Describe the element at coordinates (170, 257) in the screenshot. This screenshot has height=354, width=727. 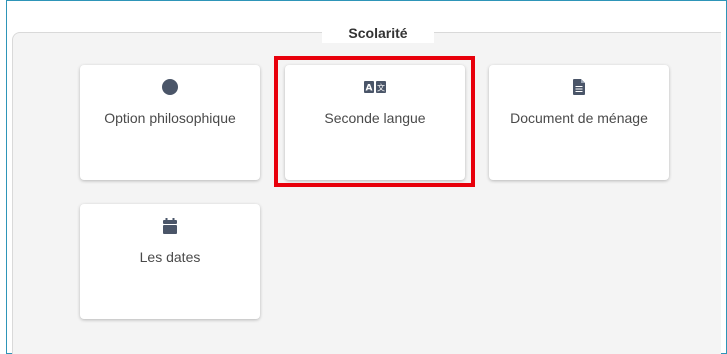
I see `card-label: Les dates` at that location.